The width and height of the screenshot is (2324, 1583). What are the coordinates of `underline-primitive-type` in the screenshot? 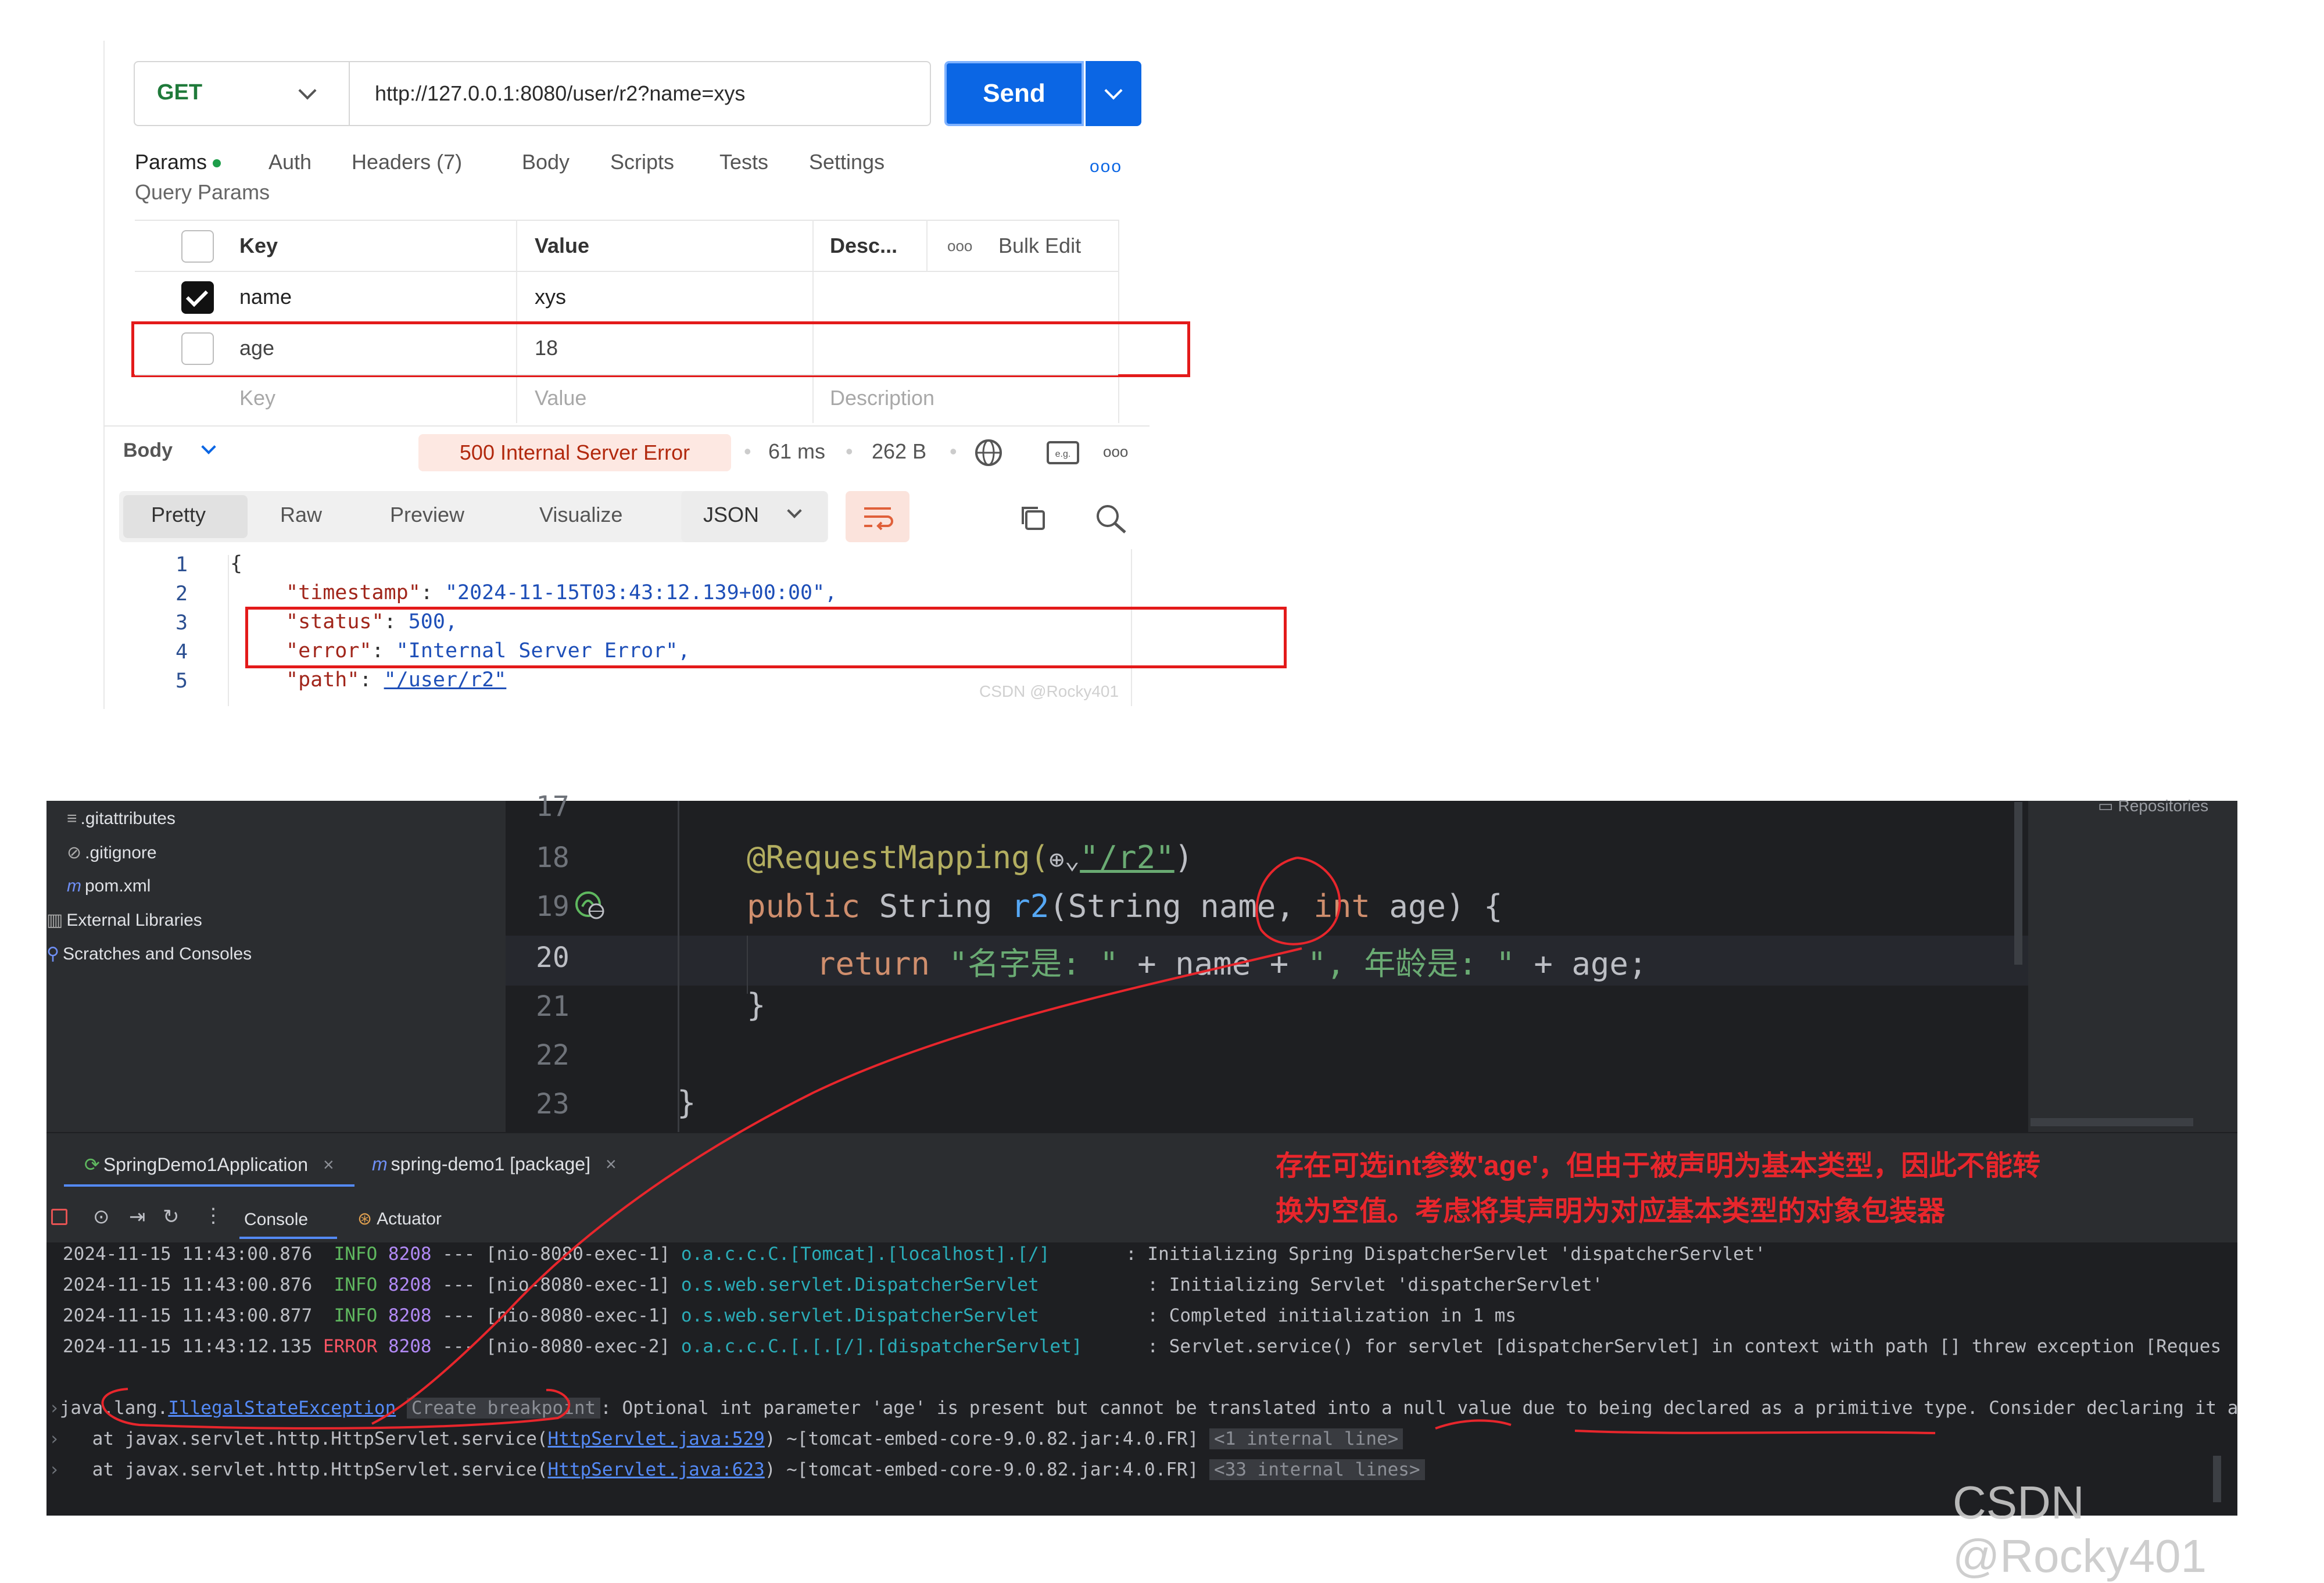 It's located at (1755, 1432).